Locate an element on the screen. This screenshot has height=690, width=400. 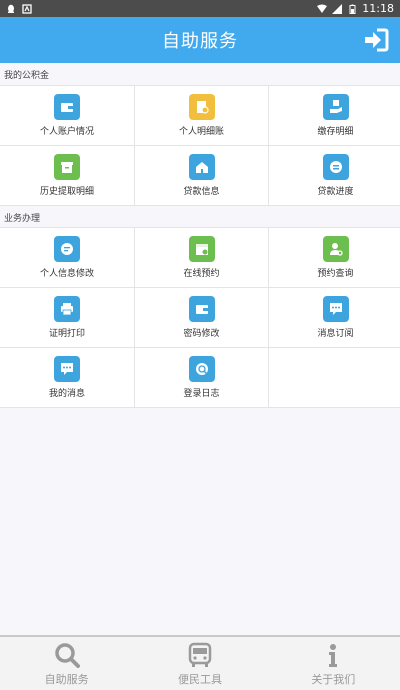
info-icon is located at coordinates (333, 655).